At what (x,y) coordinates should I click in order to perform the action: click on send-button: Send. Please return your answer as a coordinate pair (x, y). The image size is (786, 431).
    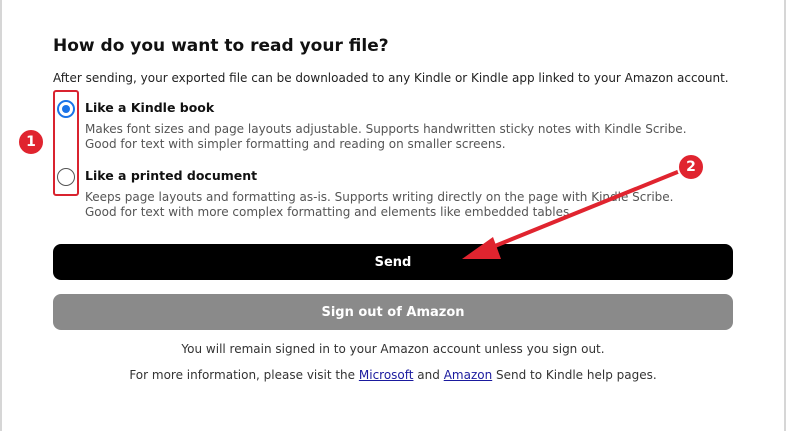
    Looking at the image, I should click on (393, 262).